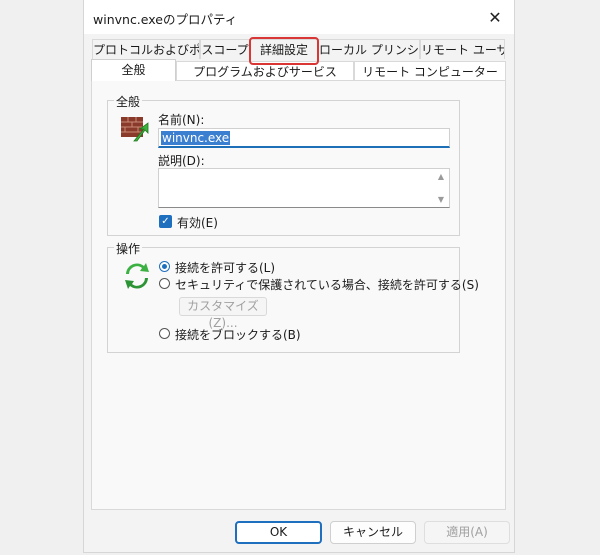 This screenshot has height=555, width=600. What do you see at coordinates (164, 333) in the screenshot?
I see `block-radio` at bounding box center [164, 333].